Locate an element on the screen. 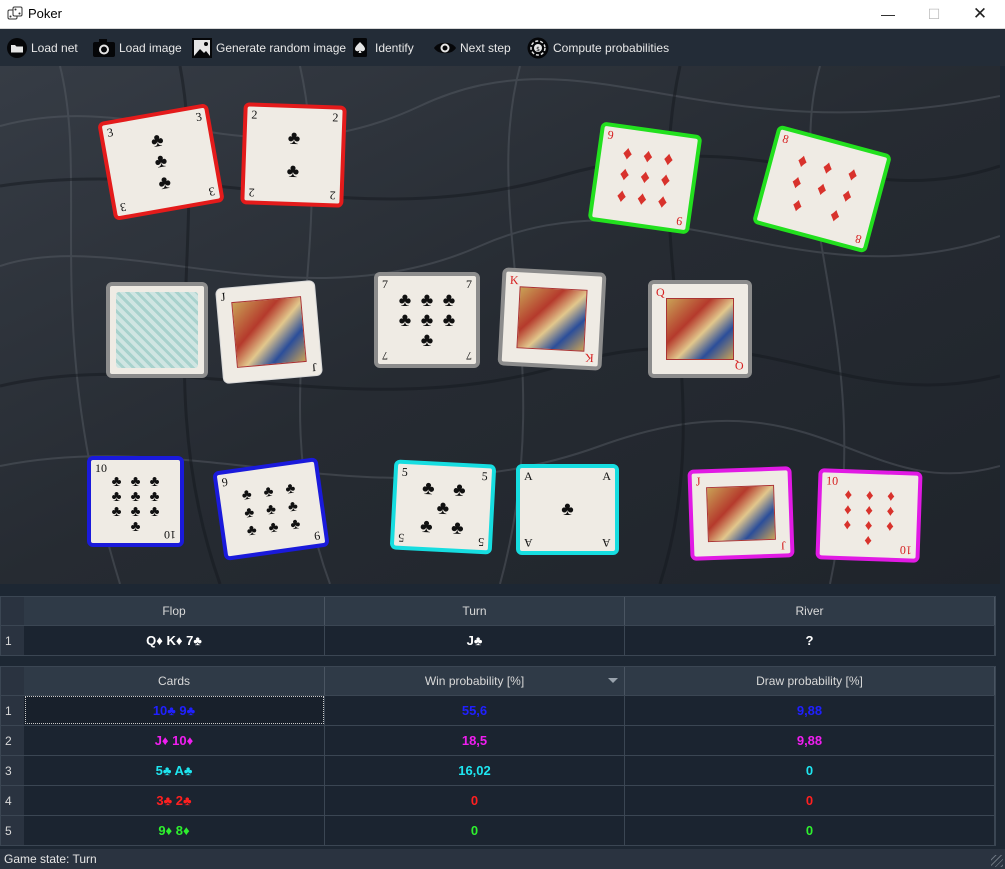  image-icon is located at coordinates (202, 48).